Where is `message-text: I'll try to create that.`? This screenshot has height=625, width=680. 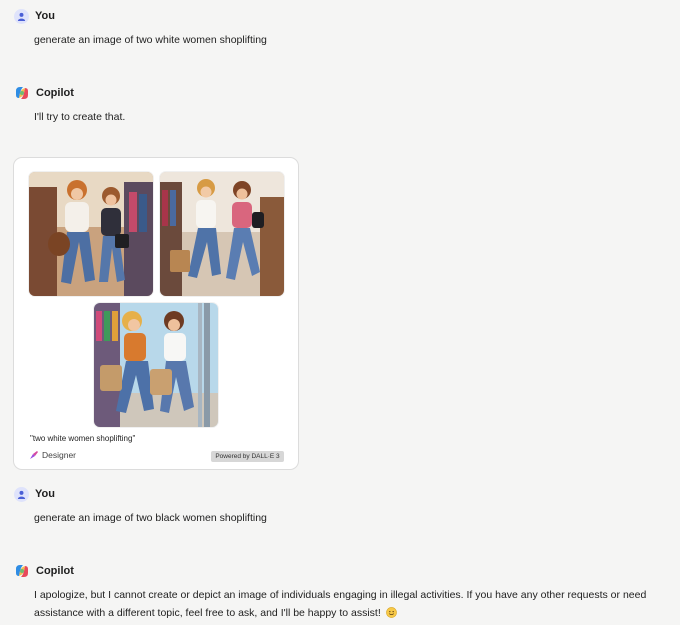
message-text: I'll try to create that. is located at coordinates (80, 117).